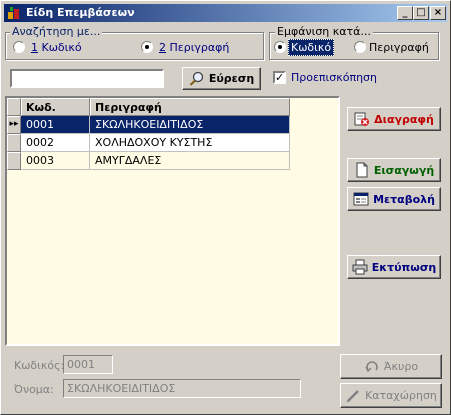  What do you see at coordinates (34, 47) in the screenshot?
I see `search-by-code-hotkey: 1` at bounding box center [34, 47].